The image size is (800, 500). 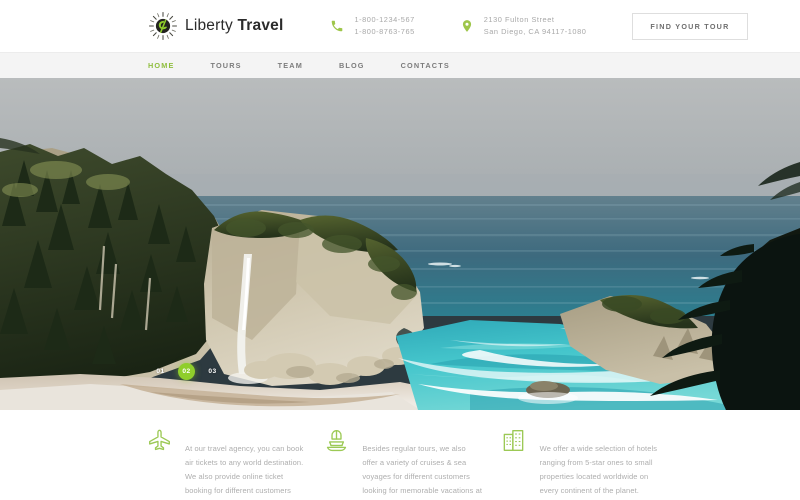 I want to click on phone-numbers: 1-800-1234-567 1-800-8763-765, so click(x=384, y=26).